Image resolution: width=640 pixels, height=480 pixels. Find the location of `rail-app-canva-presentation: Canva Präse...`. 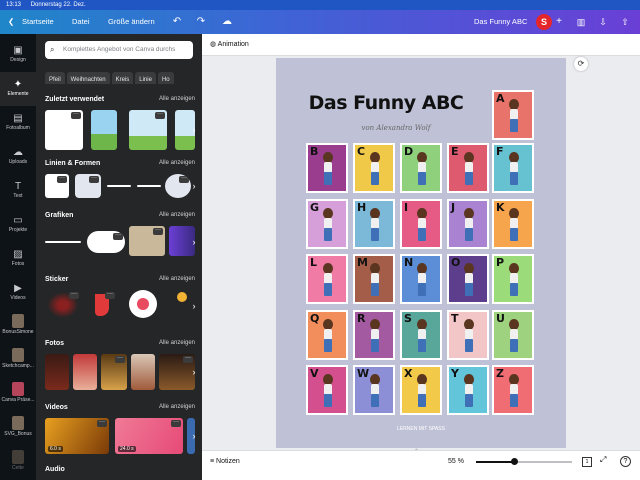

rail-app-canva-presentation: Canva Präse... is located at coordinates (18, 395).